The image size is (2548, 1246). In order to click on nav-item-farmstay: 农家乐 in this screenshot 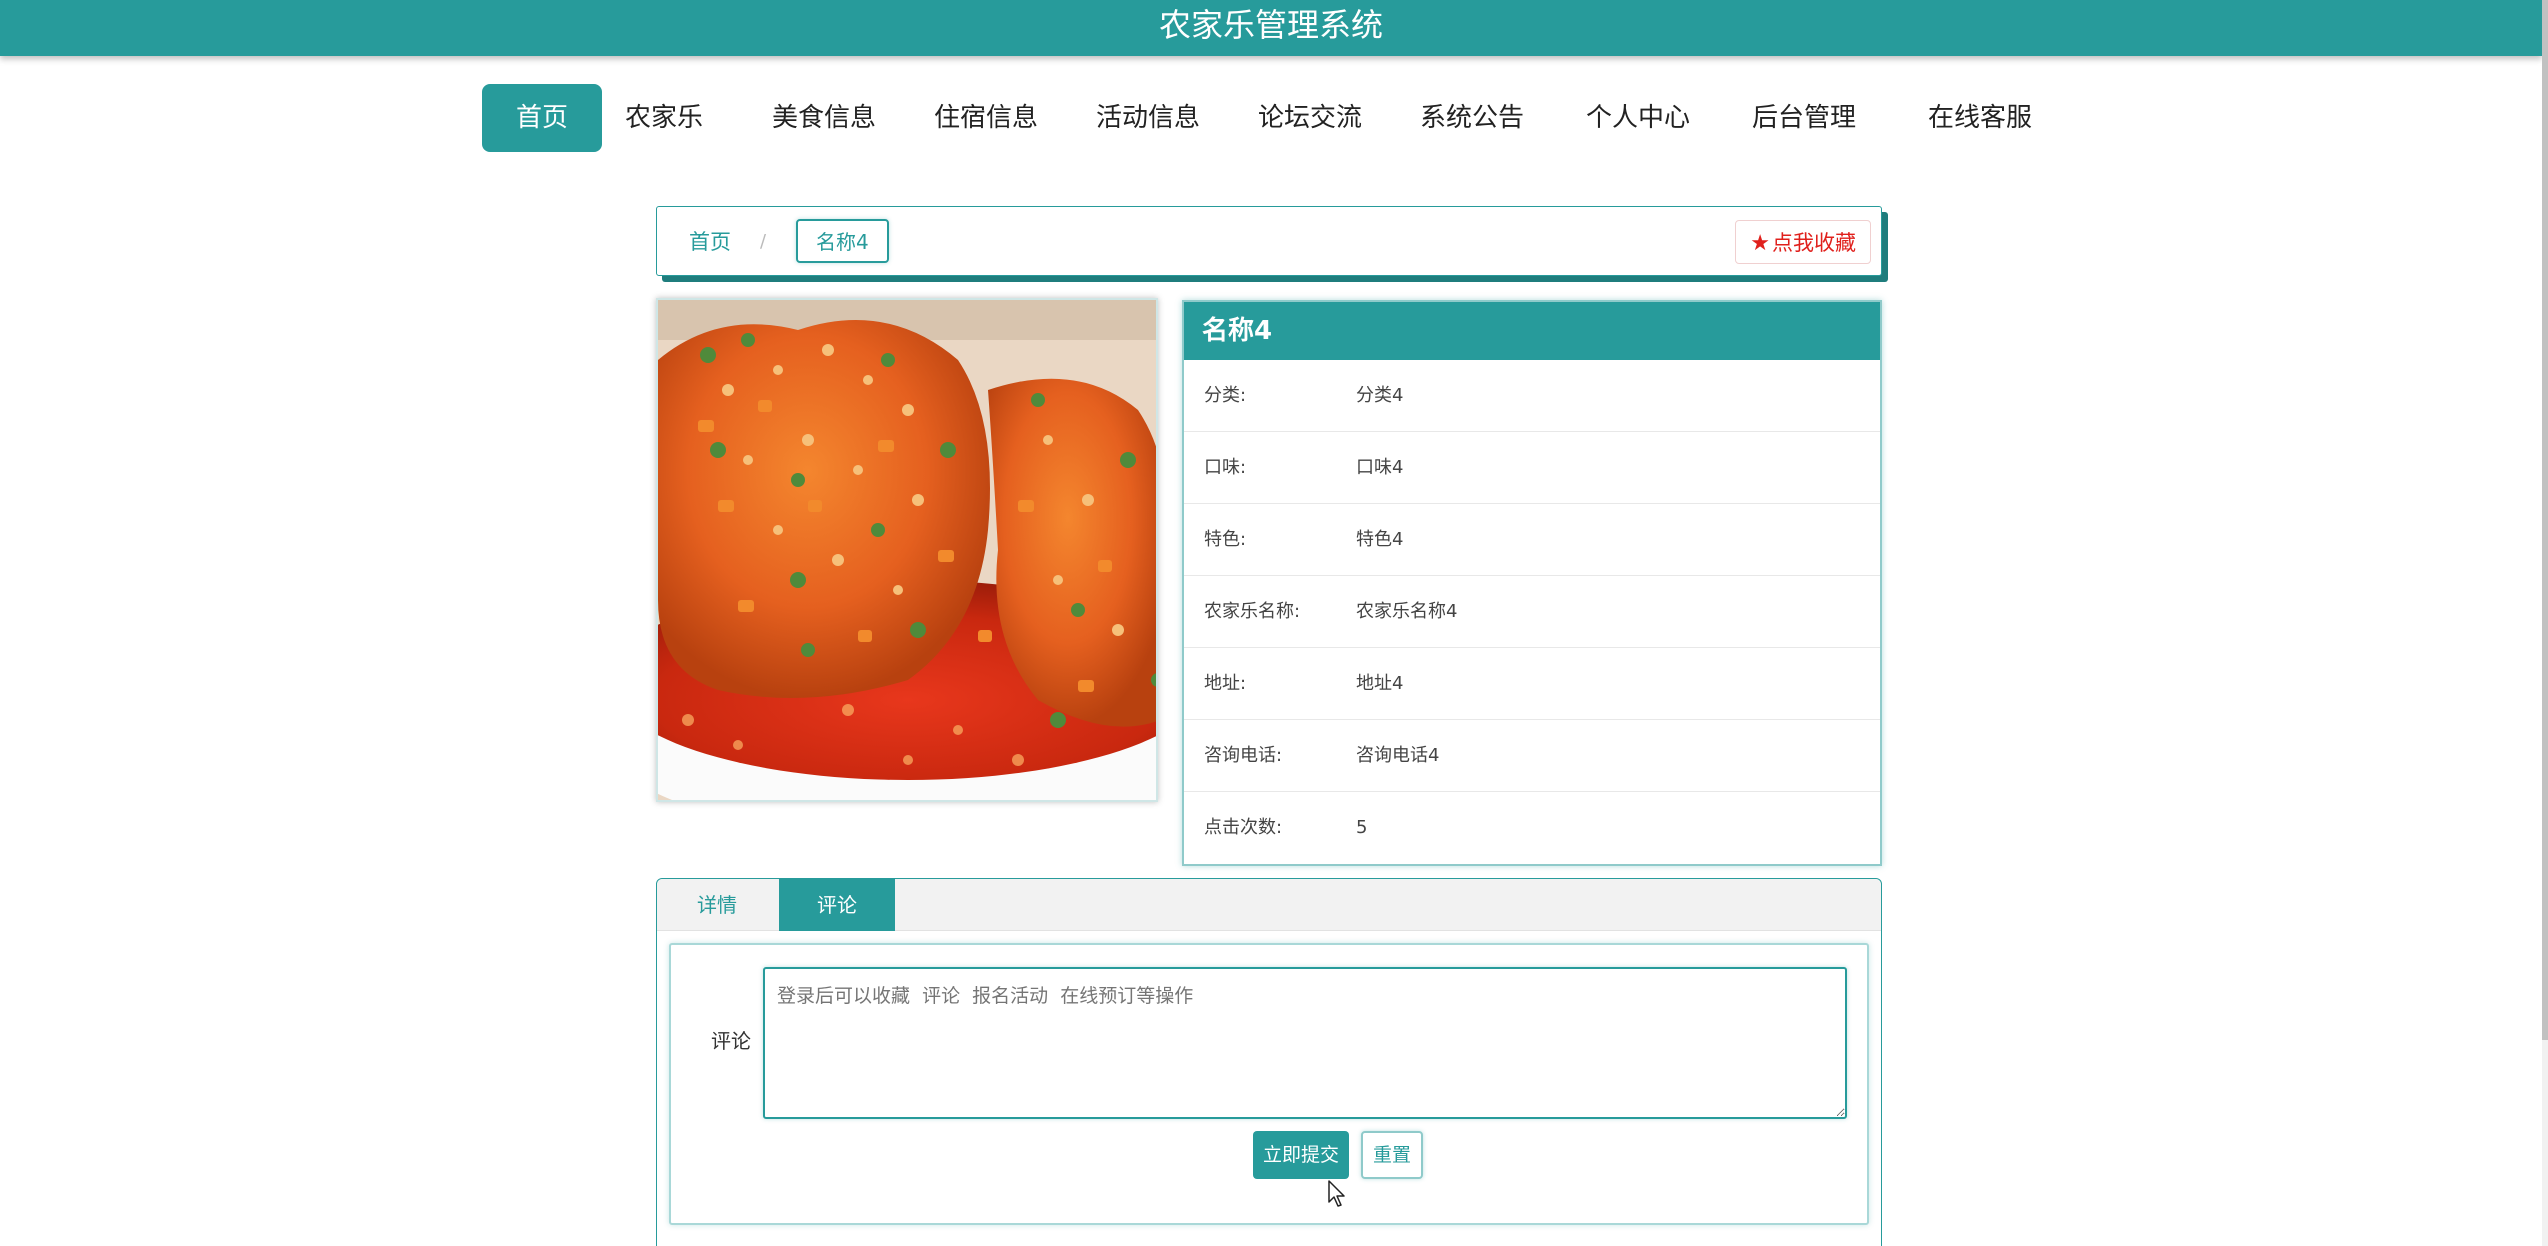, I will do `click(664, 118)`.